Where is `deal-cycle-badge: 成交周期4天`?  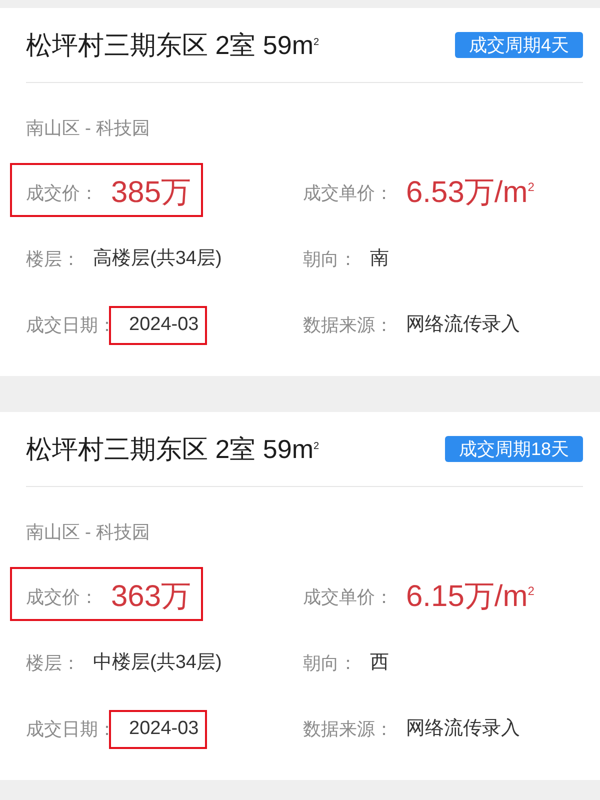 deal-cycle-badge: 成交周期4天 is located at coordinates (518, 45).